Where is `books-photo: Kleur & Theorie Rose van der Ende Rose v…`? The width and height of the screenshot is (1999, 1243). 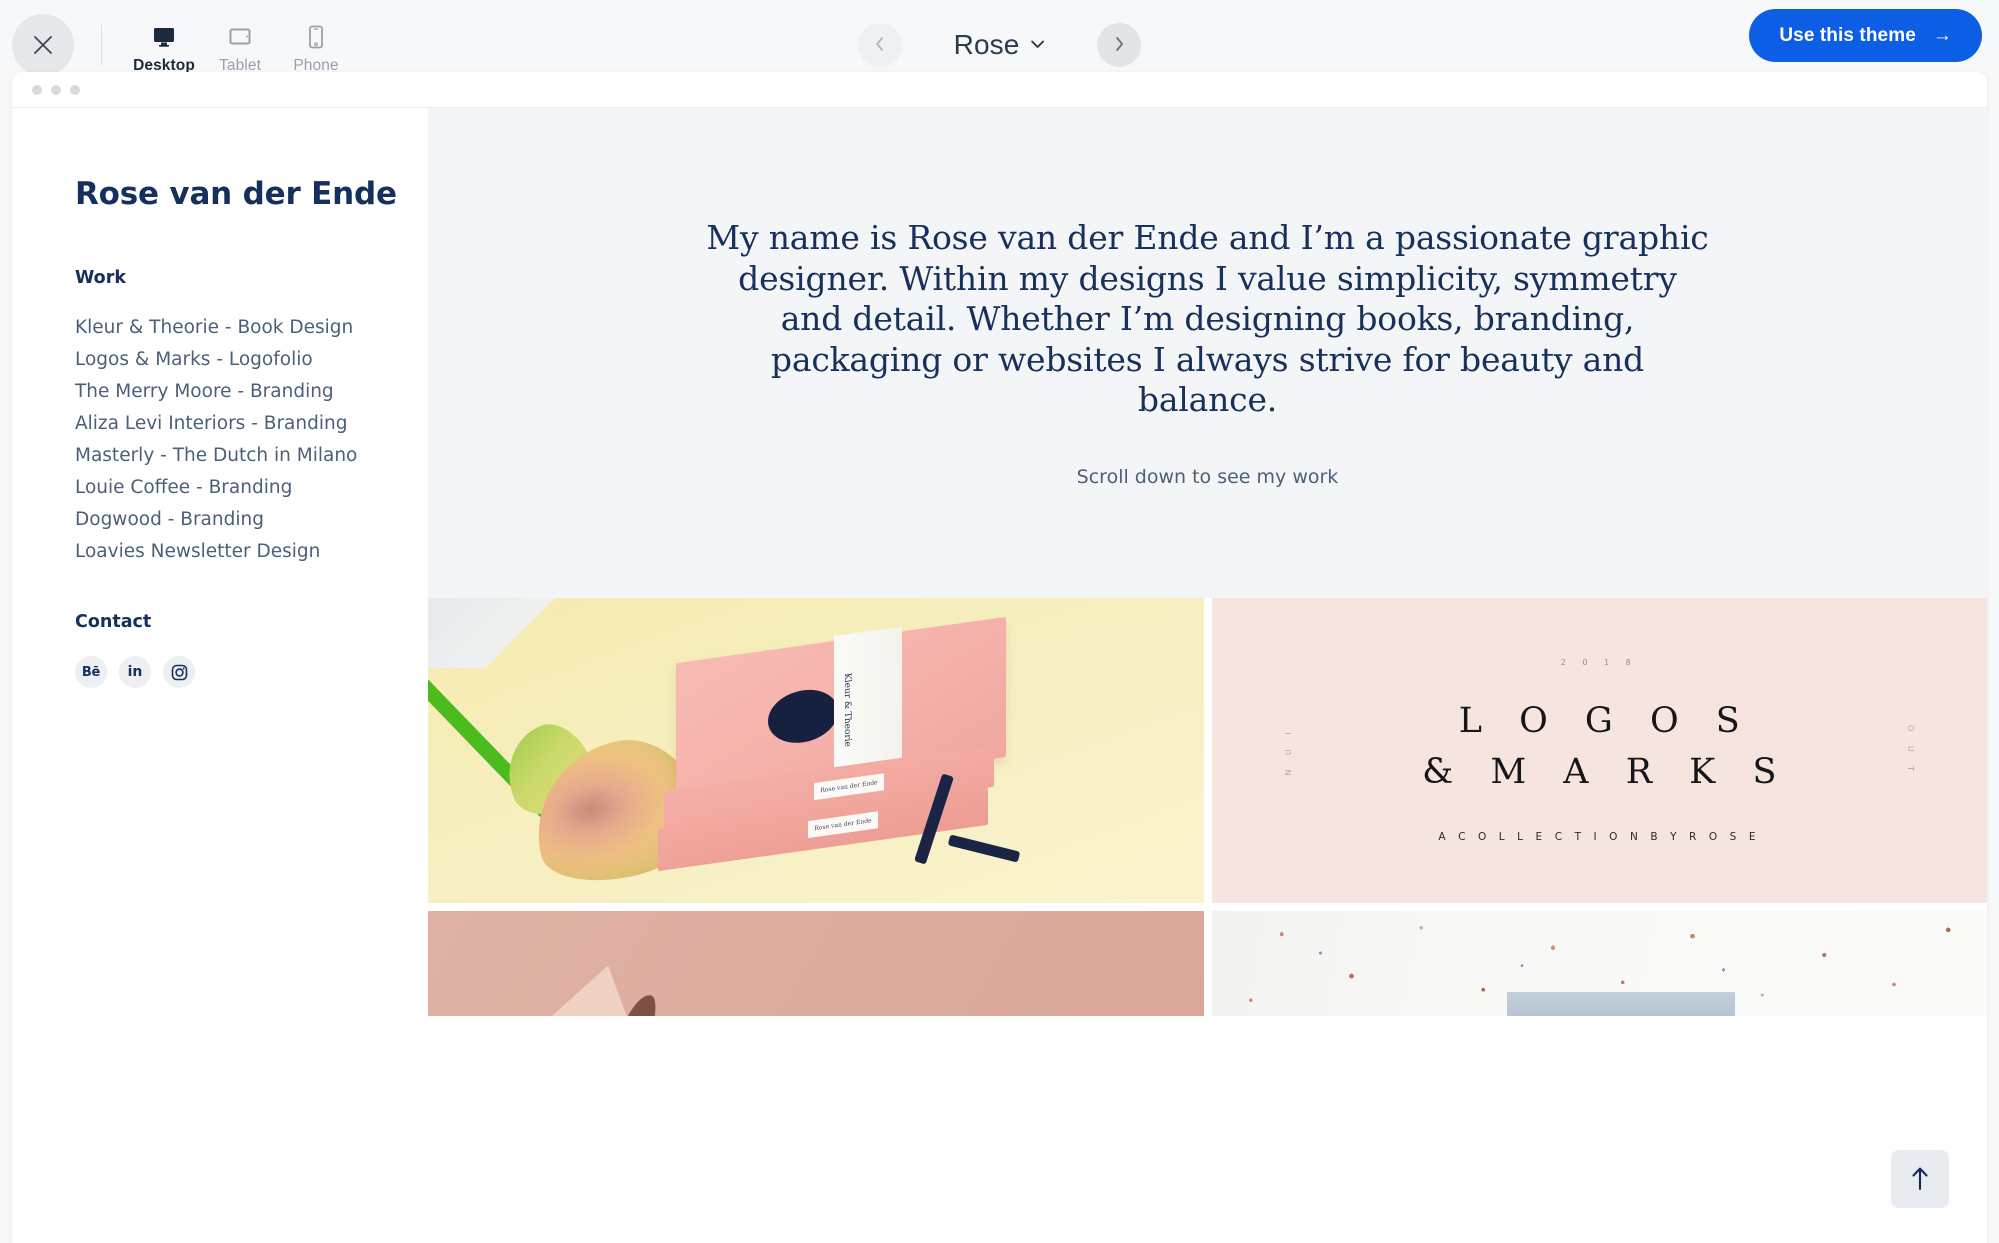
books-photo: Kleur & Theorie Rose van der Ende Rose v… is located at coordinates (816, 750).